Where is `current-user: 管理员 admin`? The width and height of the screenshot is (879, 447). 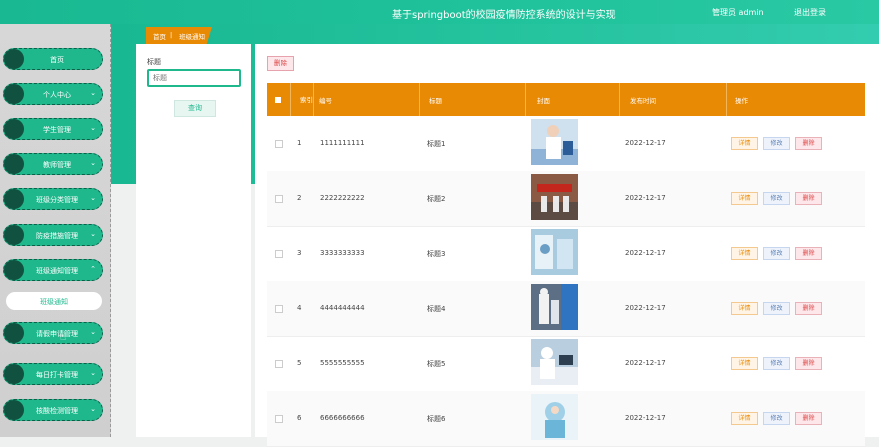 current-user: 管理员 admin is located at coordinates (738, 12).